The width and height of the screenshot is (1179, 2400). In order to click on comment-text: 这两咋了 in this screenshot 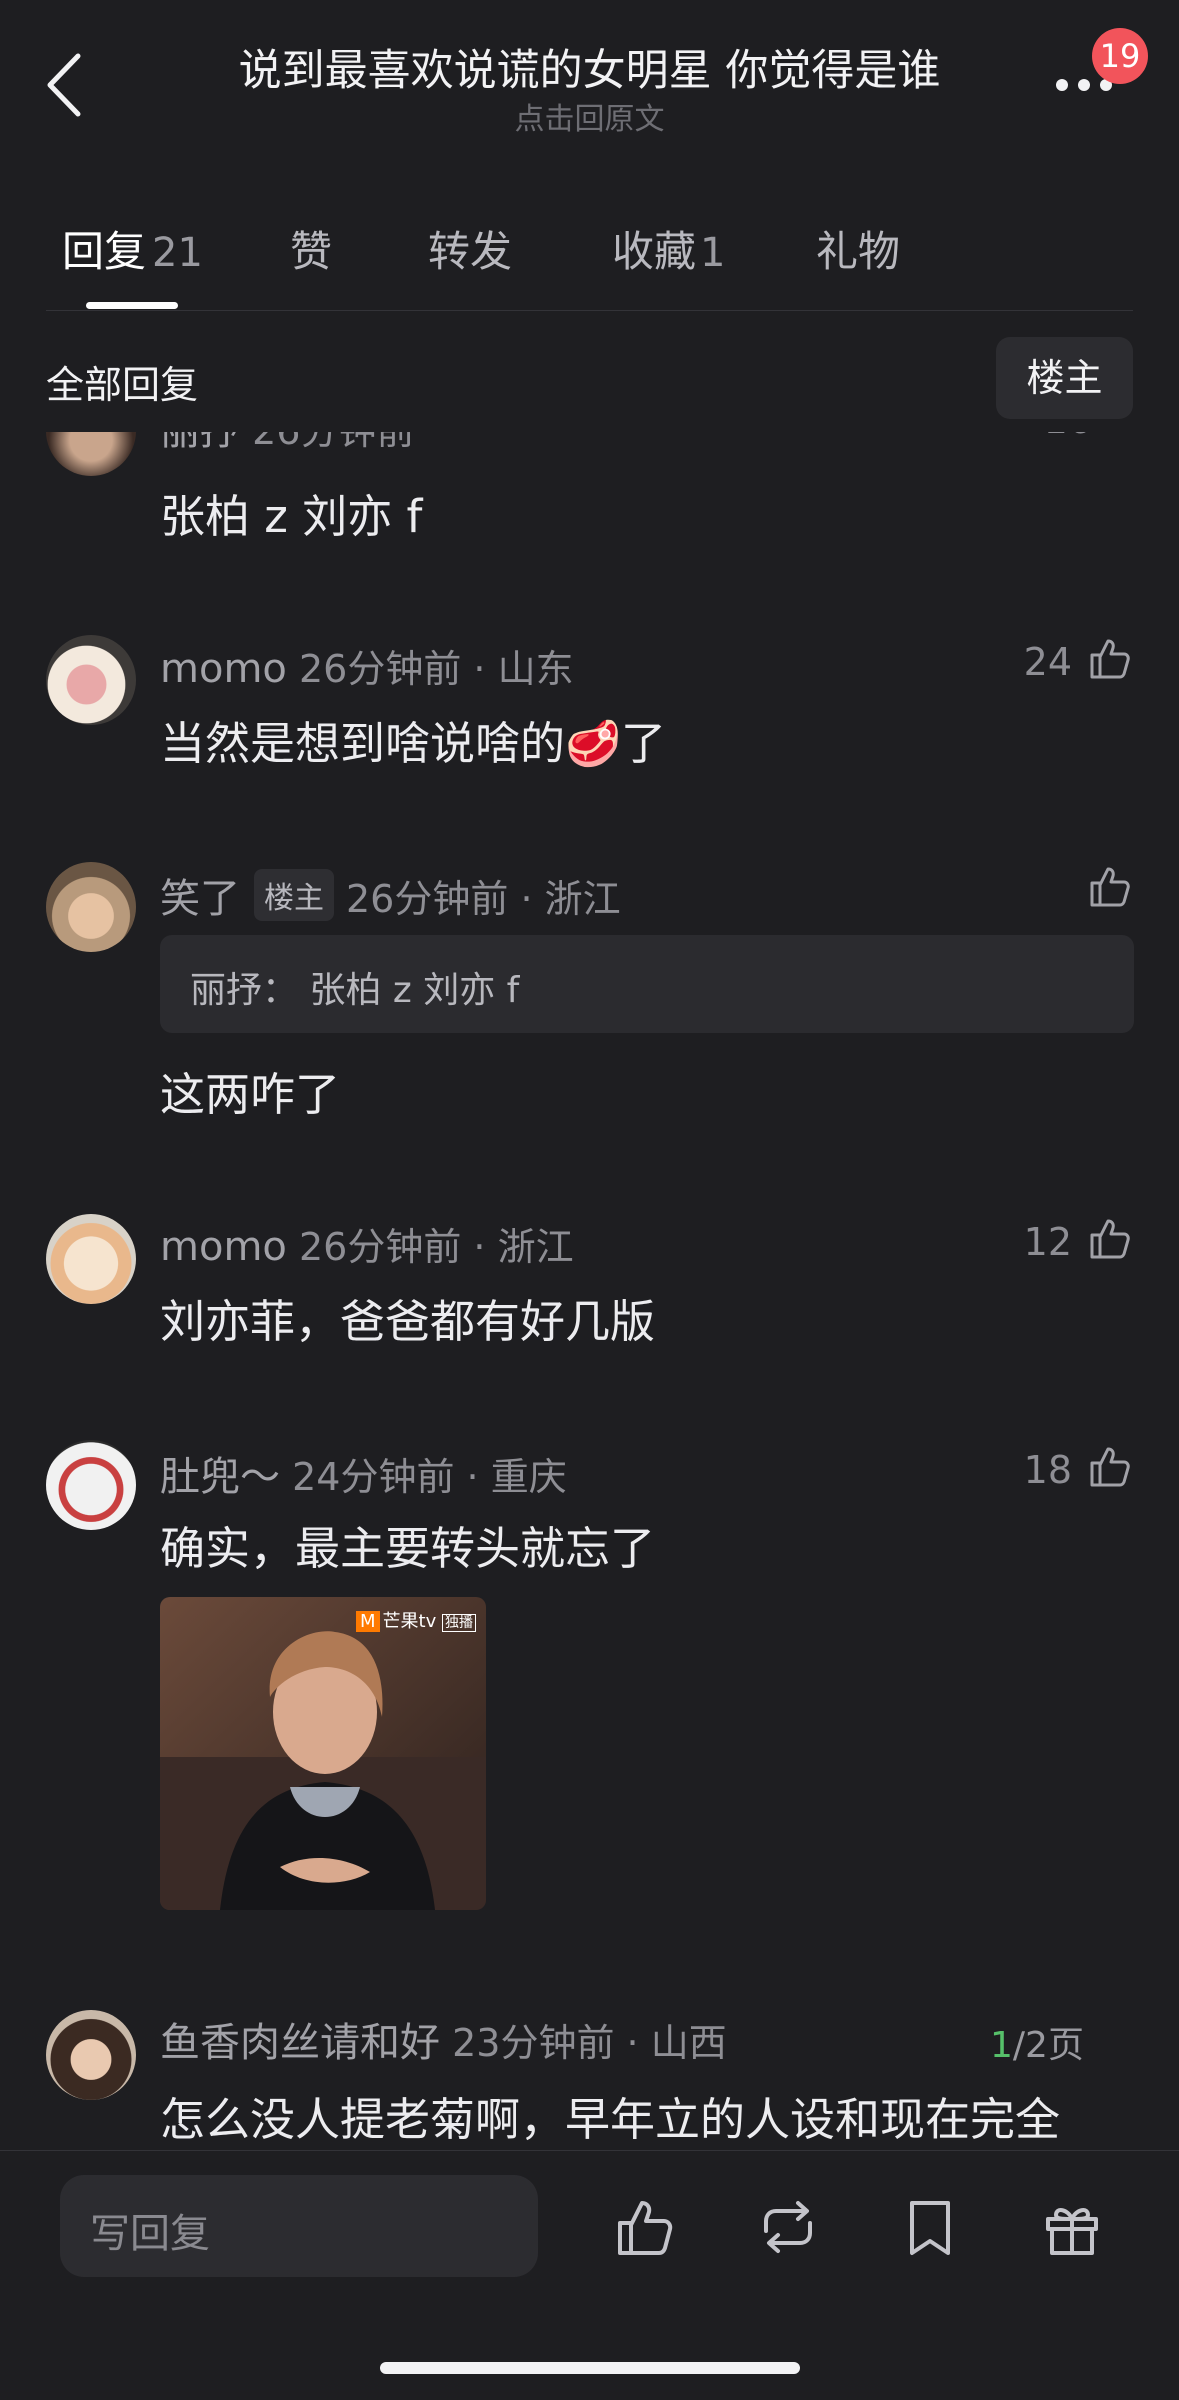, I will do `click(250, 1094)`.